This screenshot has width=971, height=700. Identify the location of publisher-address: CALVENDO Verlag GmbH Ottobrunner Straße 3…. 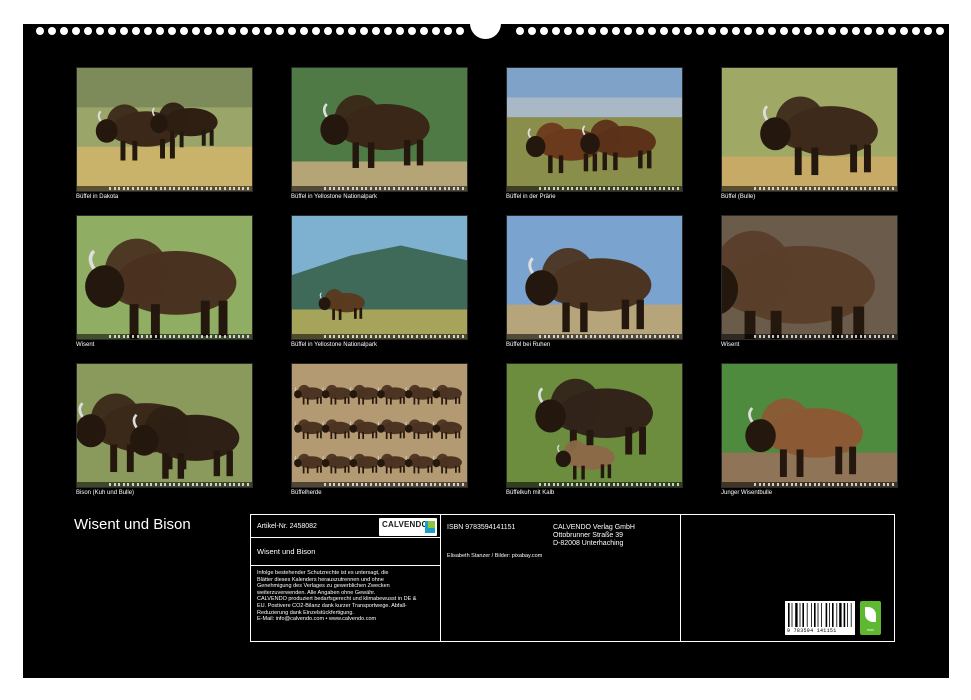
(594, 536).